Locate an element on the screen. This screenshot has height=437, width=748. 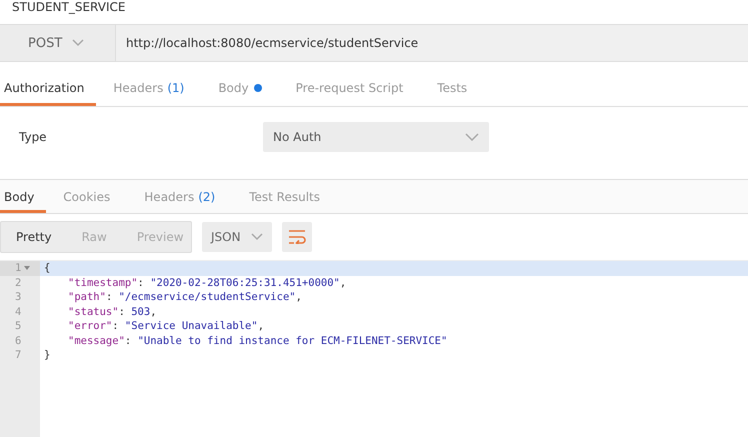
auth-type-dropdown: No Auth is located at coordinates (376, 137).